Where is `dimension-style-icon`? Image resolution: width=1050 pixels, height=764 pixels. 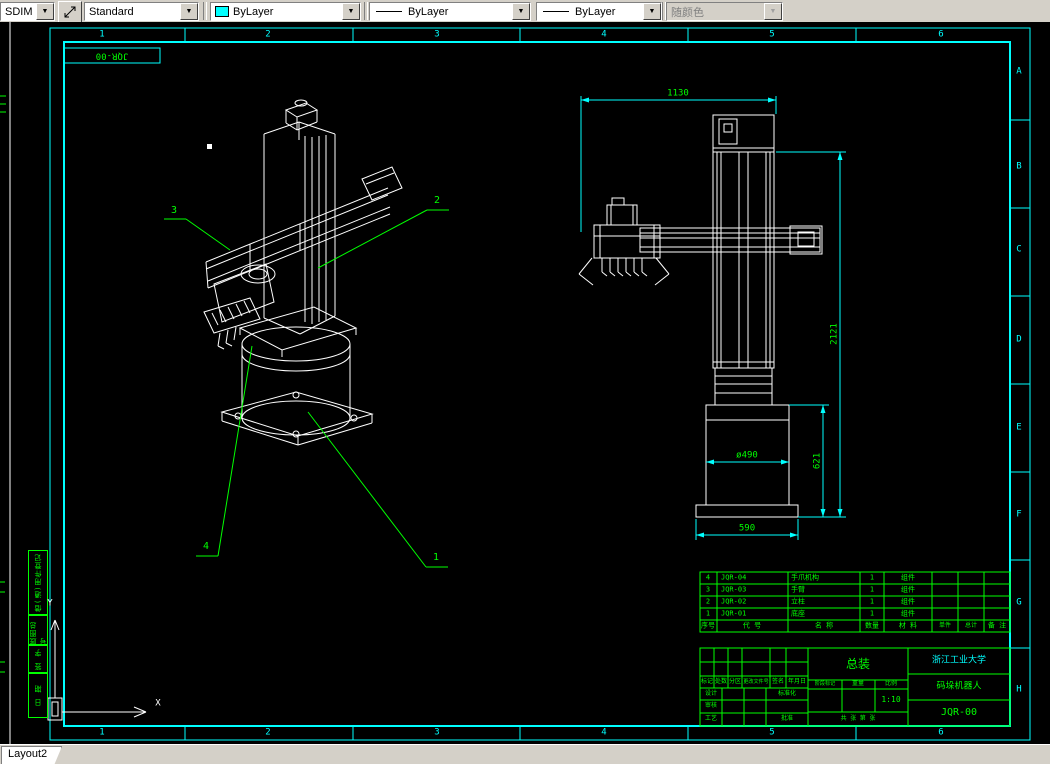 dimension-style-icon is located at coordinates (70, 12).